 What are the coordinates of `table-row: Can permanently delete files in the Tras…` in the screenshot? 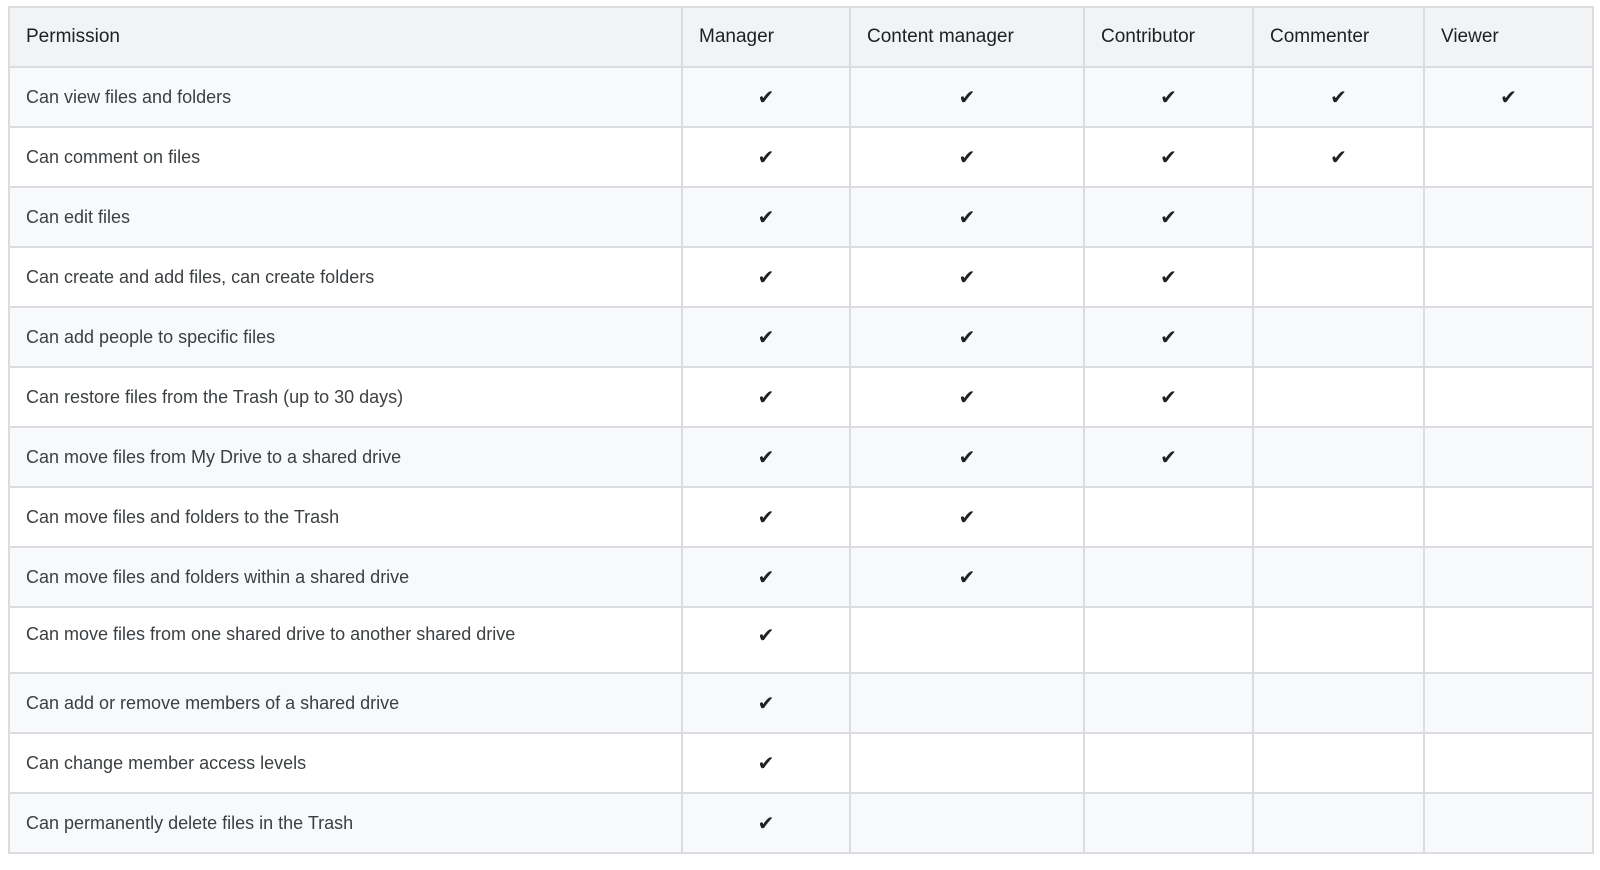 It's located at (801, 823).